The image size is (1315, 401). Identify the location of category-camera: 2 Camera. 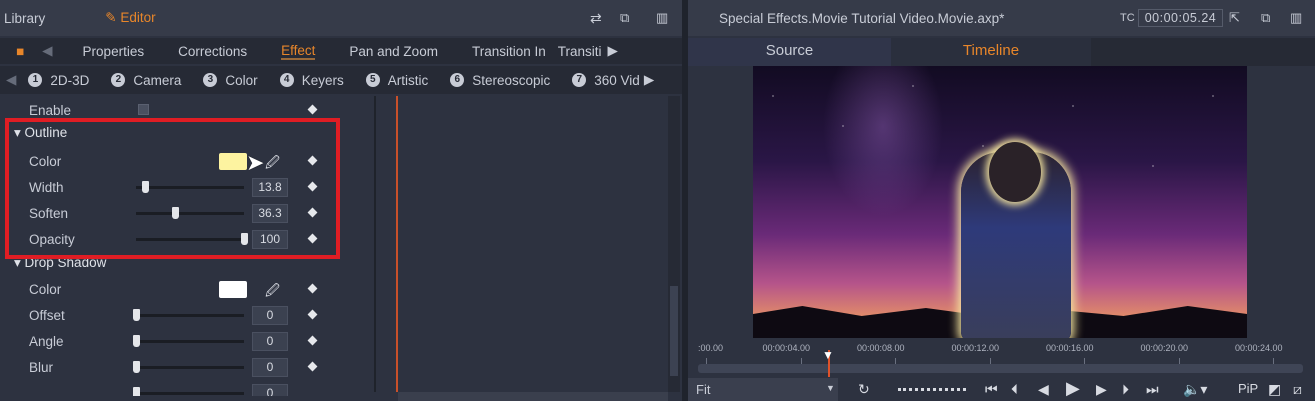
(146, 80).